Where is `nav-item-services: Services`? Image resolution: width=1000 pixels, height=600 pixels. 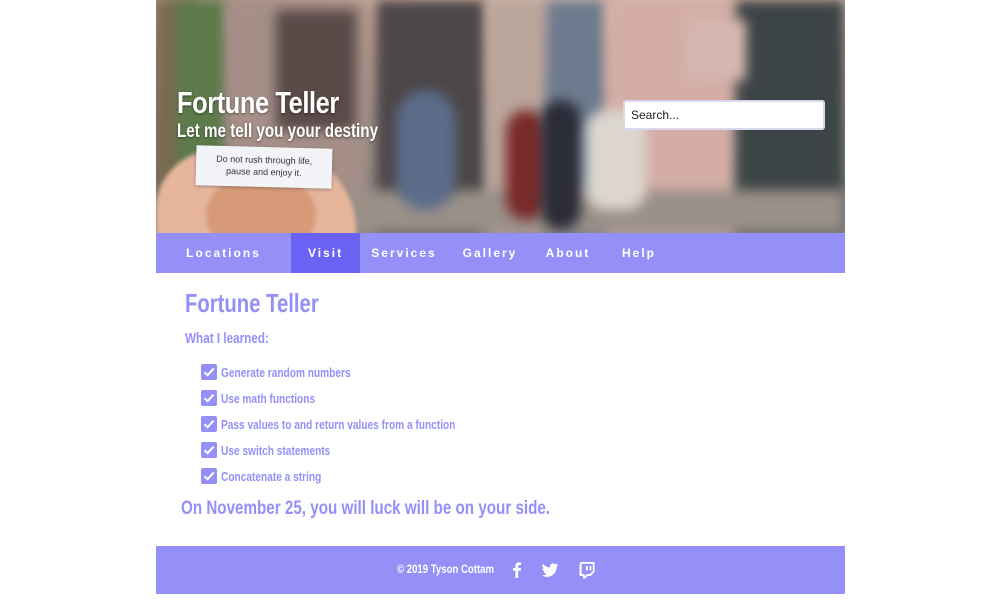
nav-item-services: Services is located at coordinates (404, 253).